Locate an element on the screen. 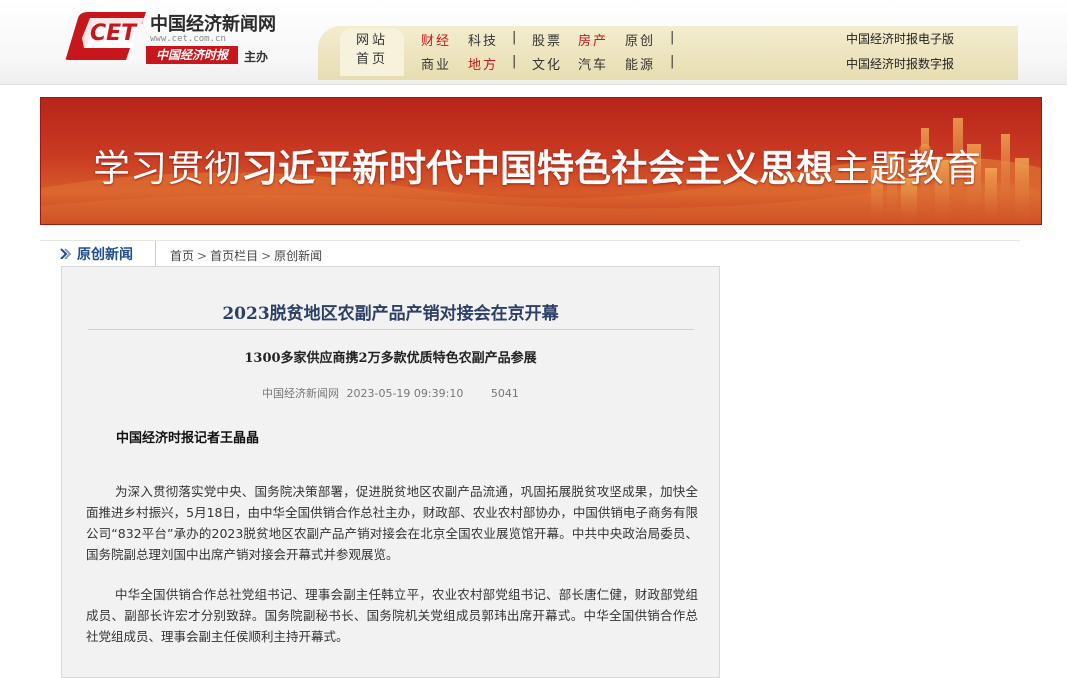 The height and width of the screenshot is (678, 1067). digital-edition-link: 中国经济时报数字报 is located at coordinates (900, 63).